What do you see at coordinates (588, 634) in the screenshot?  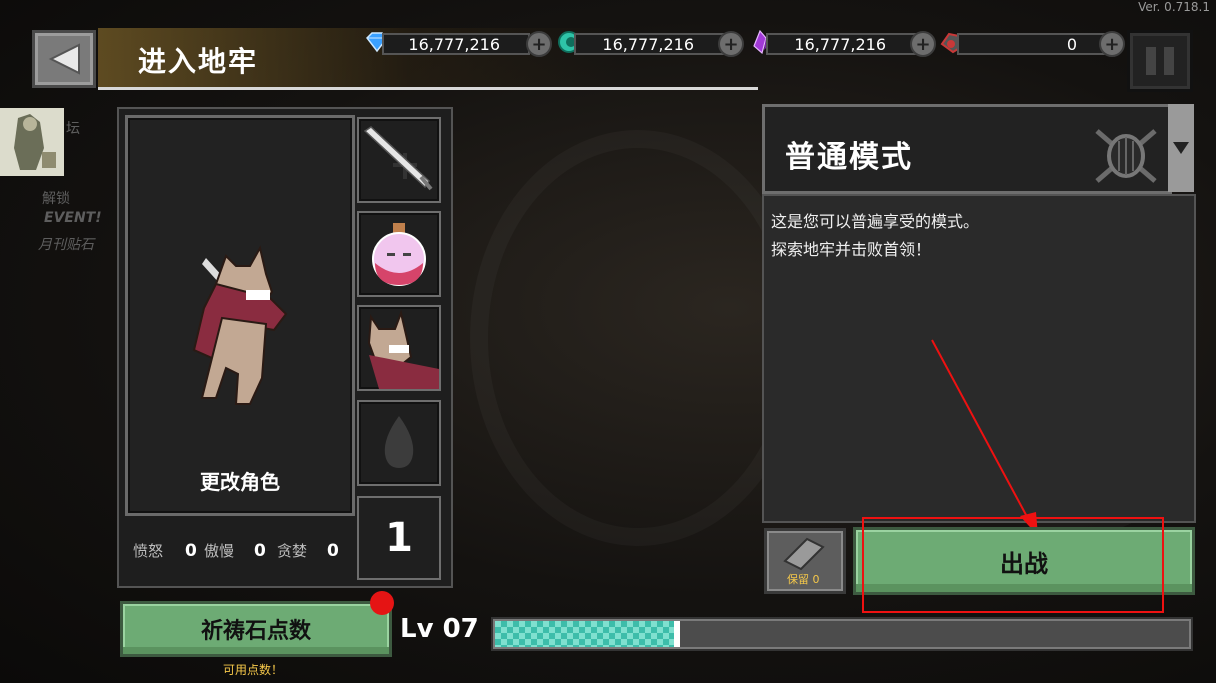 I see `experience-bar-fill` at bounding box center [588, 634].